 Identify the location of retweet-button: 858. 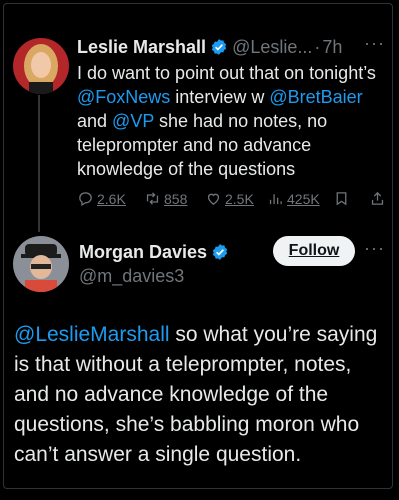
(165, 198).